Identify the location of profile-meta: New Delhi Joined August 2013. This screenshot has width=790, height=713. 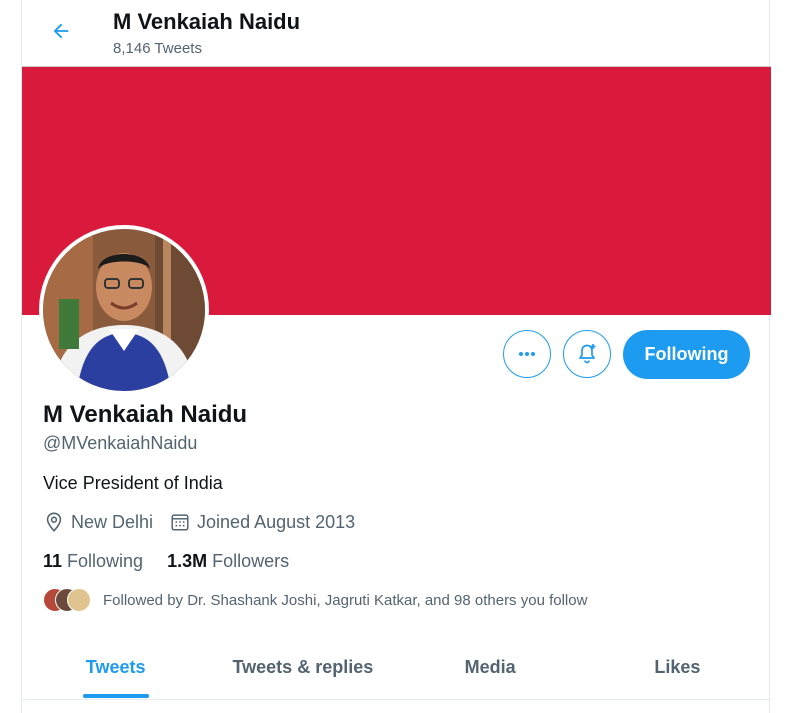
(207, 522).